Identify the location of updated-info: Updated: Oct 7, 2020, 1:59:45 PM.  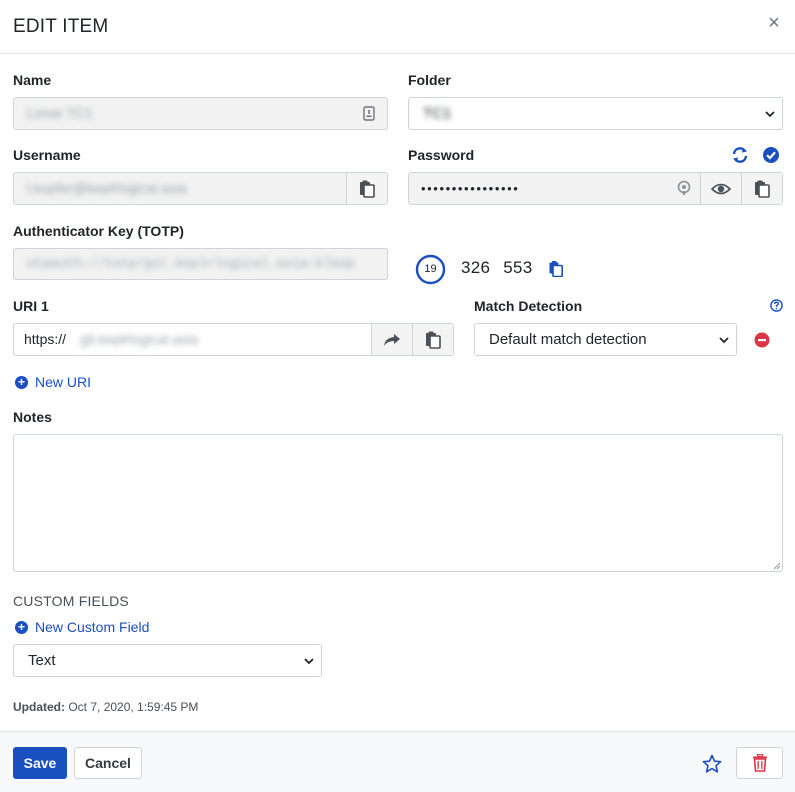
(105, 707).